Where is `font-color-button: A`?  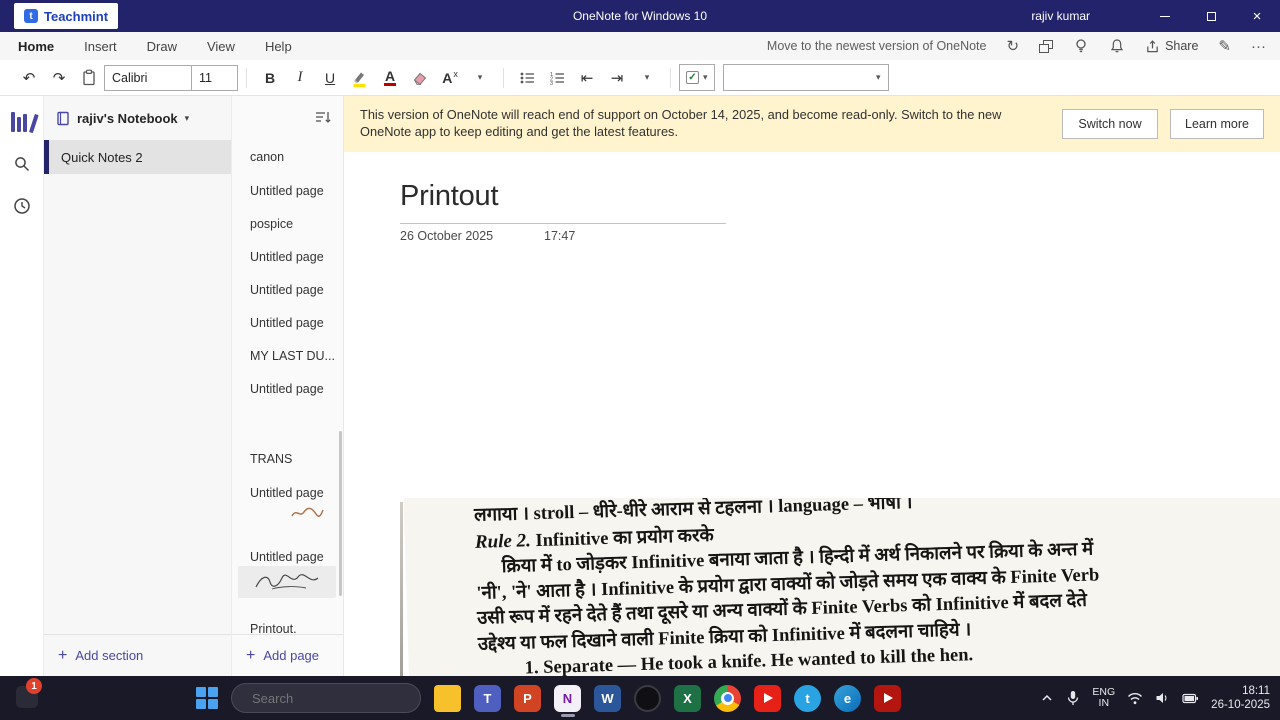
font-color-button: A is located at coordinates (390, 78).